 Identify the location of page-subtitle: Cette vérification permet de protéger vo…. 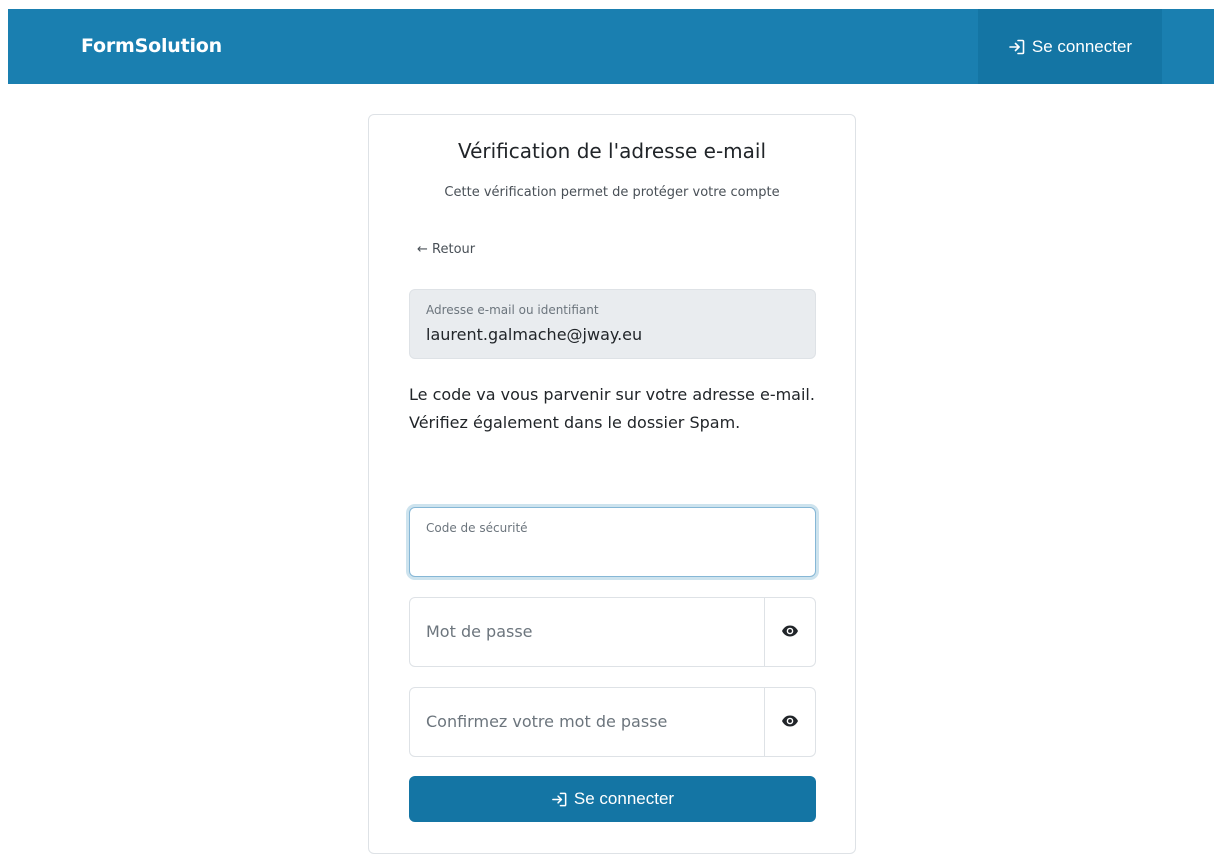
(612, 192).